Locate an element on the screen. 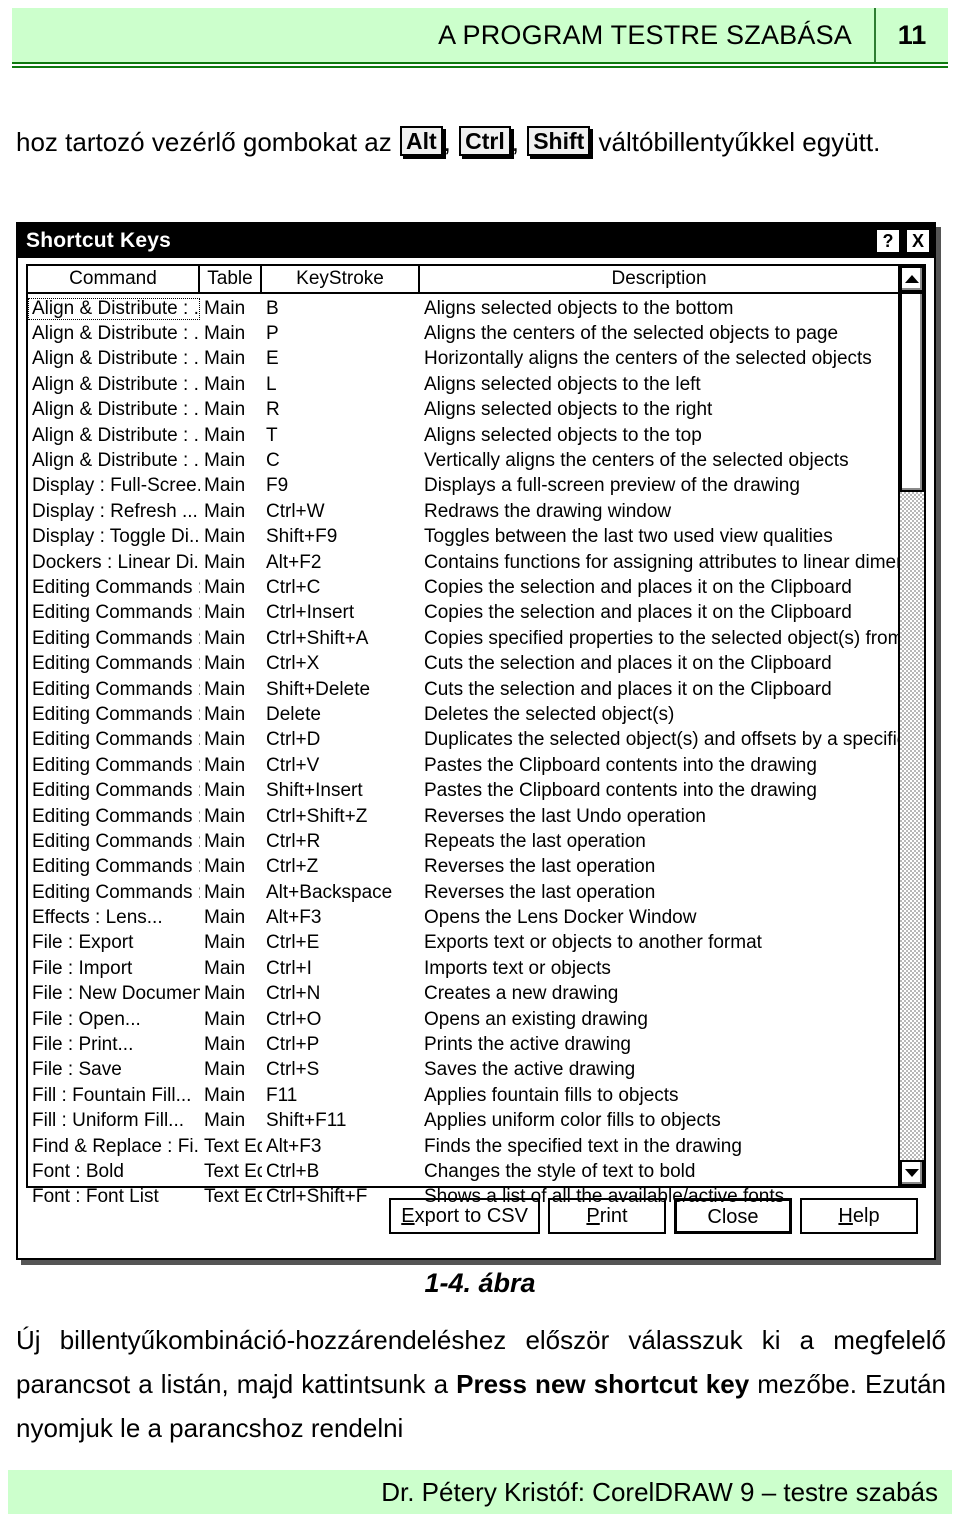 This screenshot has height=1523, width=960. cell-keystroke: Ctrl+V is located at coordinates (293, 765).